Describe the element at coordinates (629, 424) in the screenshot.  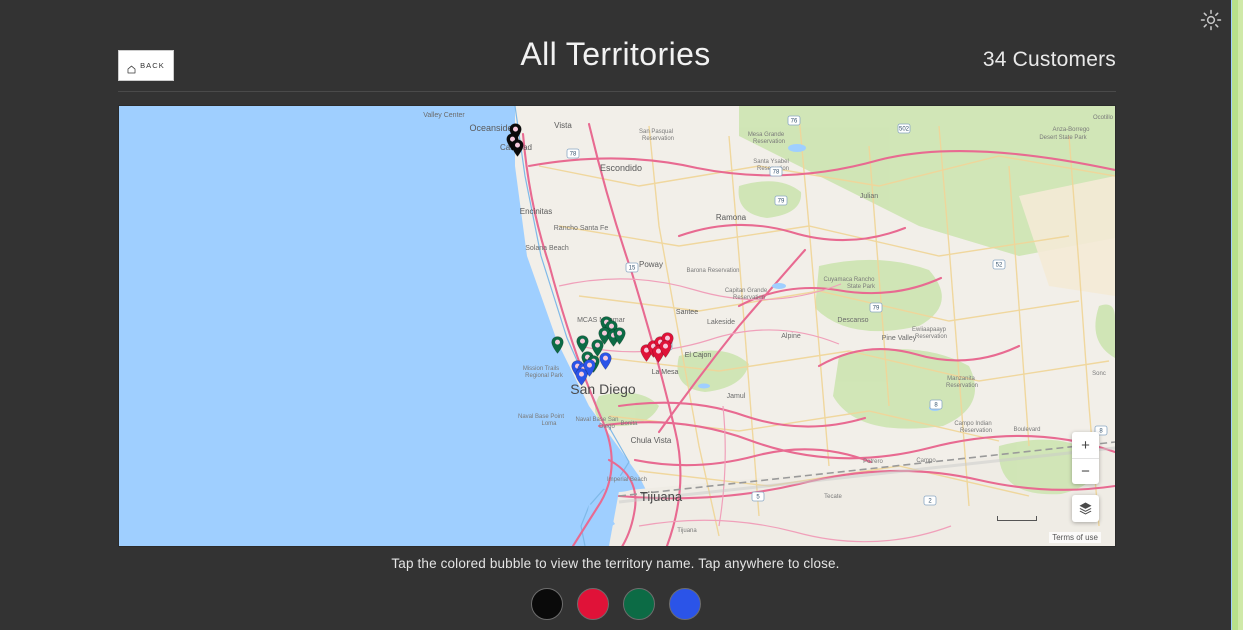
I see `map-label: Bonita` at that location.